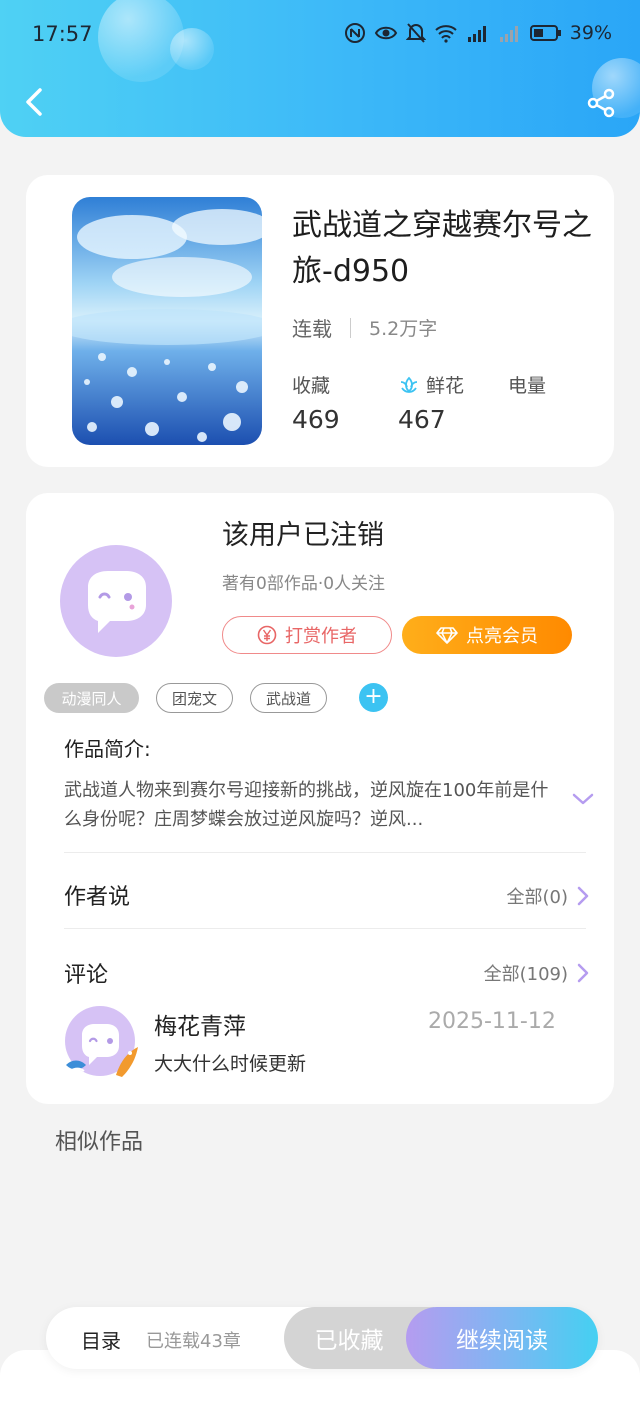  Describe the element at coordinates (101, 1339) in the screenshot. I see `toc-button: 目录` at that location.